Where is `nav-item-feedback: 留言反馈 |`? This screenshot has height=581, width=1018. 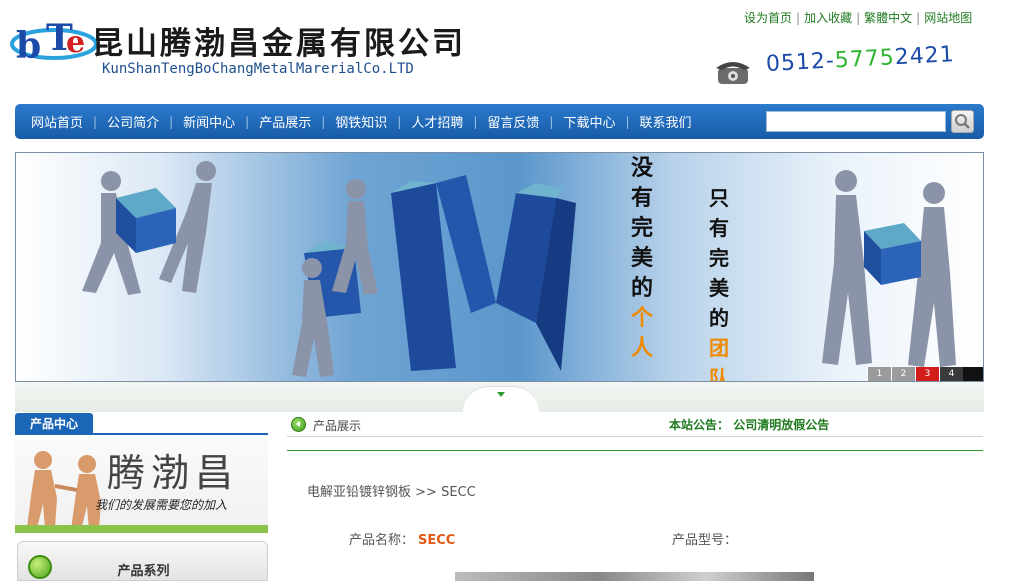
nav-item-feedback: 留言反馈 | is located at coordinates (515, 122).